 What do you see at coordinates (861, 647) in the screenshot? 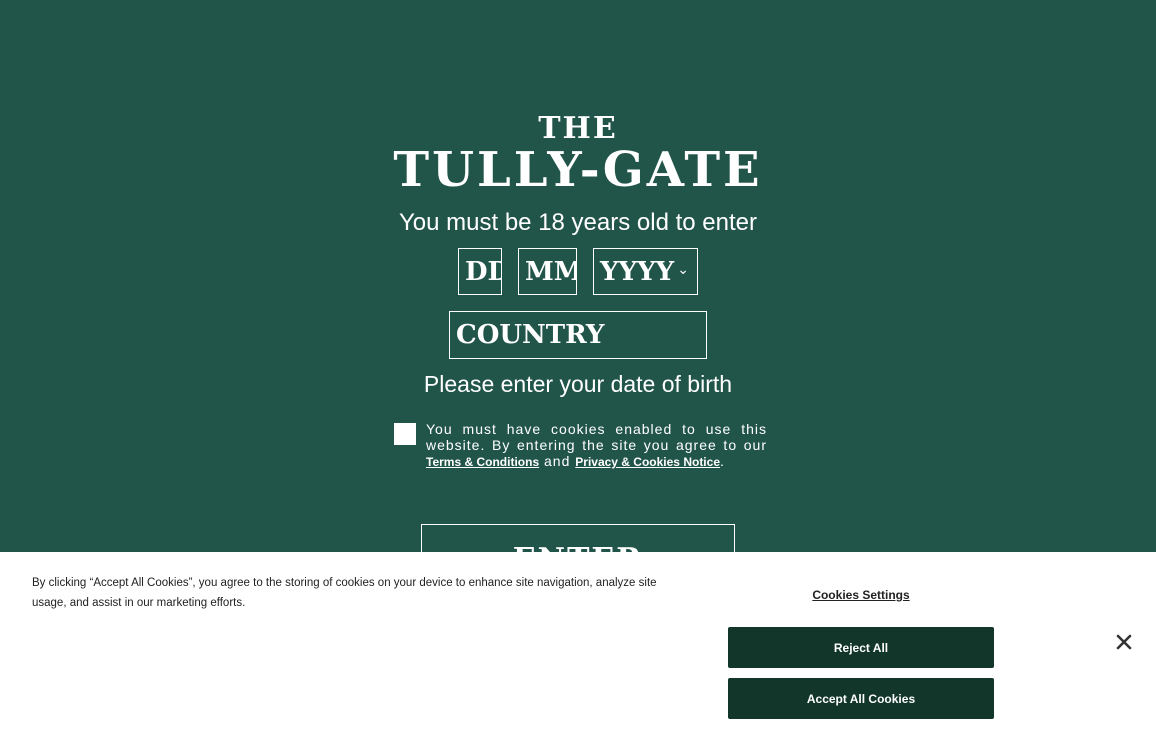
I see `reject-all-button: Reject All` at bounding box center [861, 647].